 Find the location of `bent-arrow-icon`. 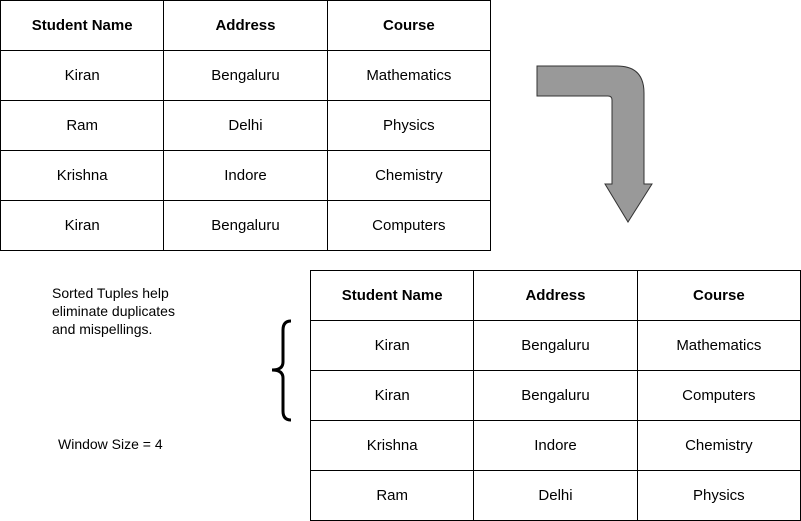

bent-arrow-icon is located at coordinates (594, 144).